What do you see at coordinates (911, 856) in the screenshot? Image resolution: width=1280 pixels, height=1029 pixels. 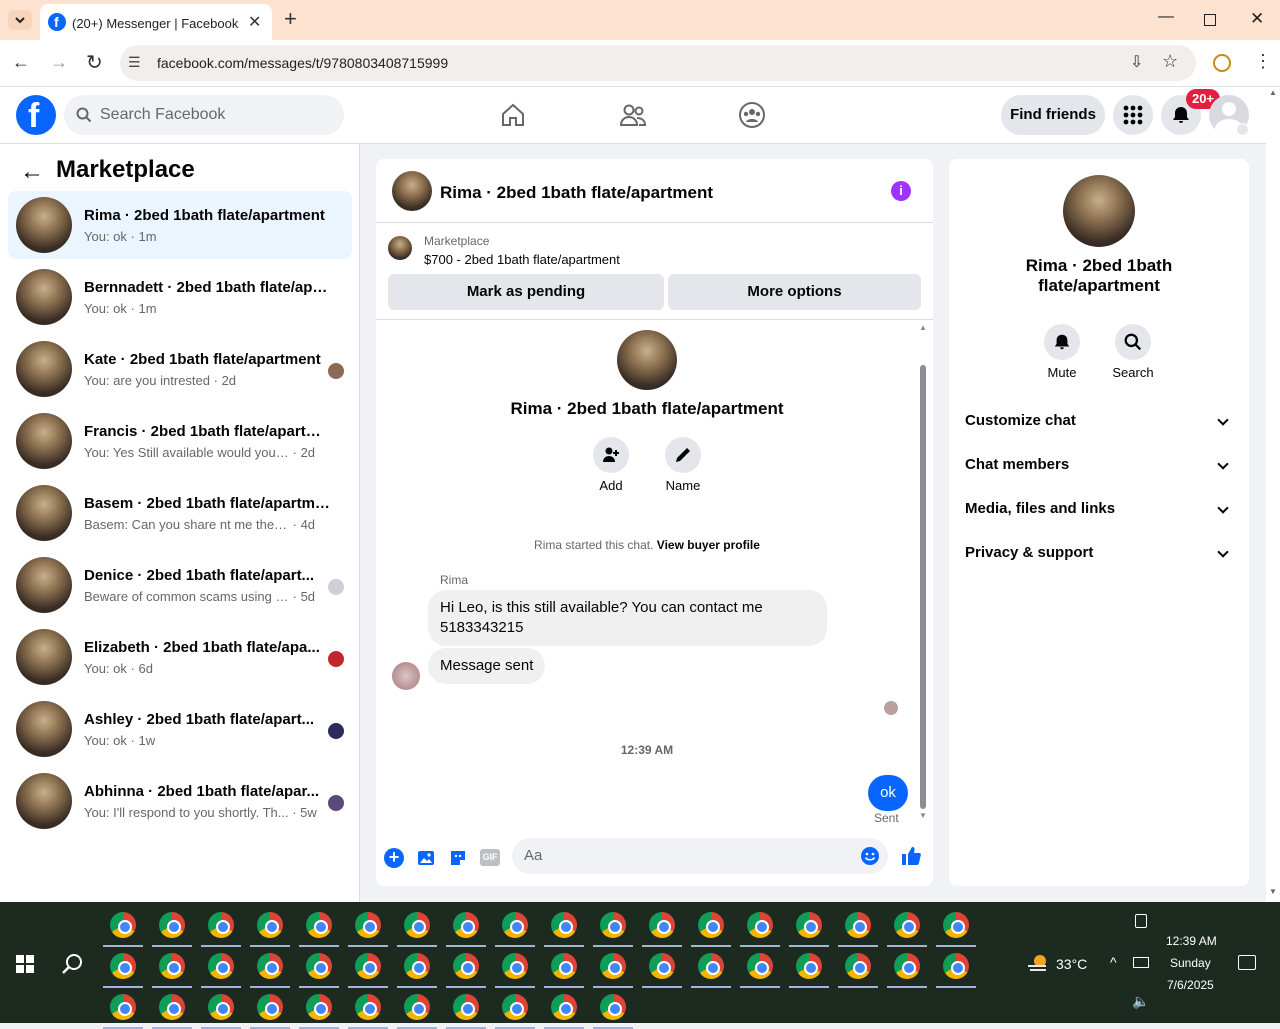 I see `thumbs-up-icon` at bounding box center [911, 856].